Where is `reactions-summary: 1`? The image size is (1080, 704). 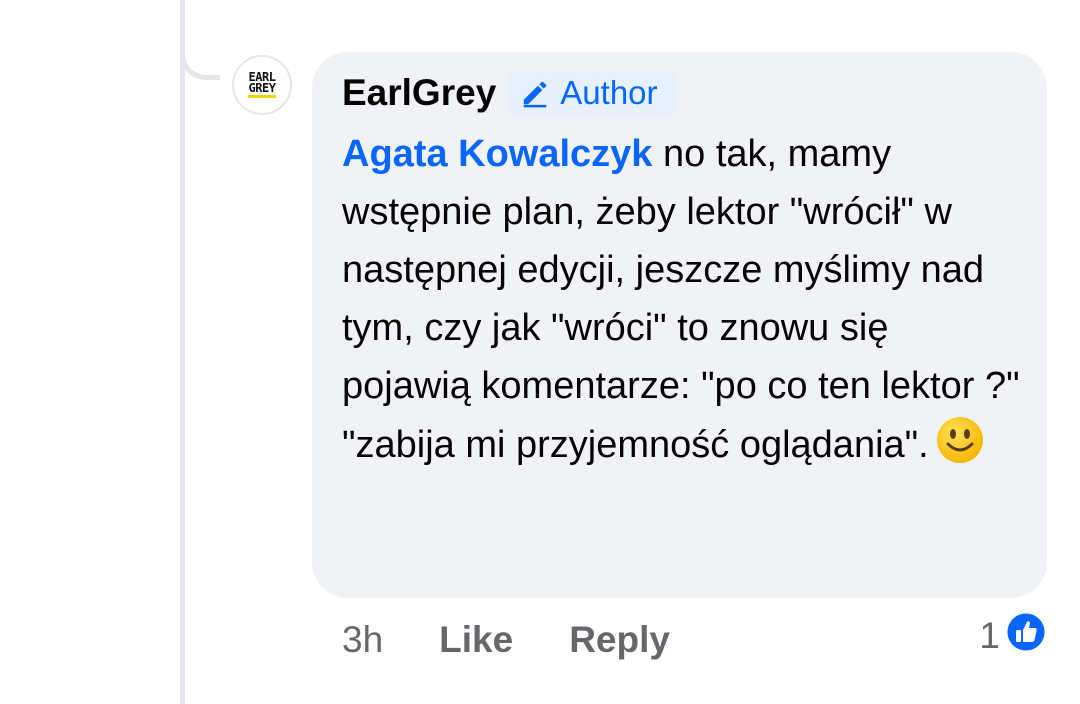
reactions-summary: 1 is located at coordinates (1013, 636).